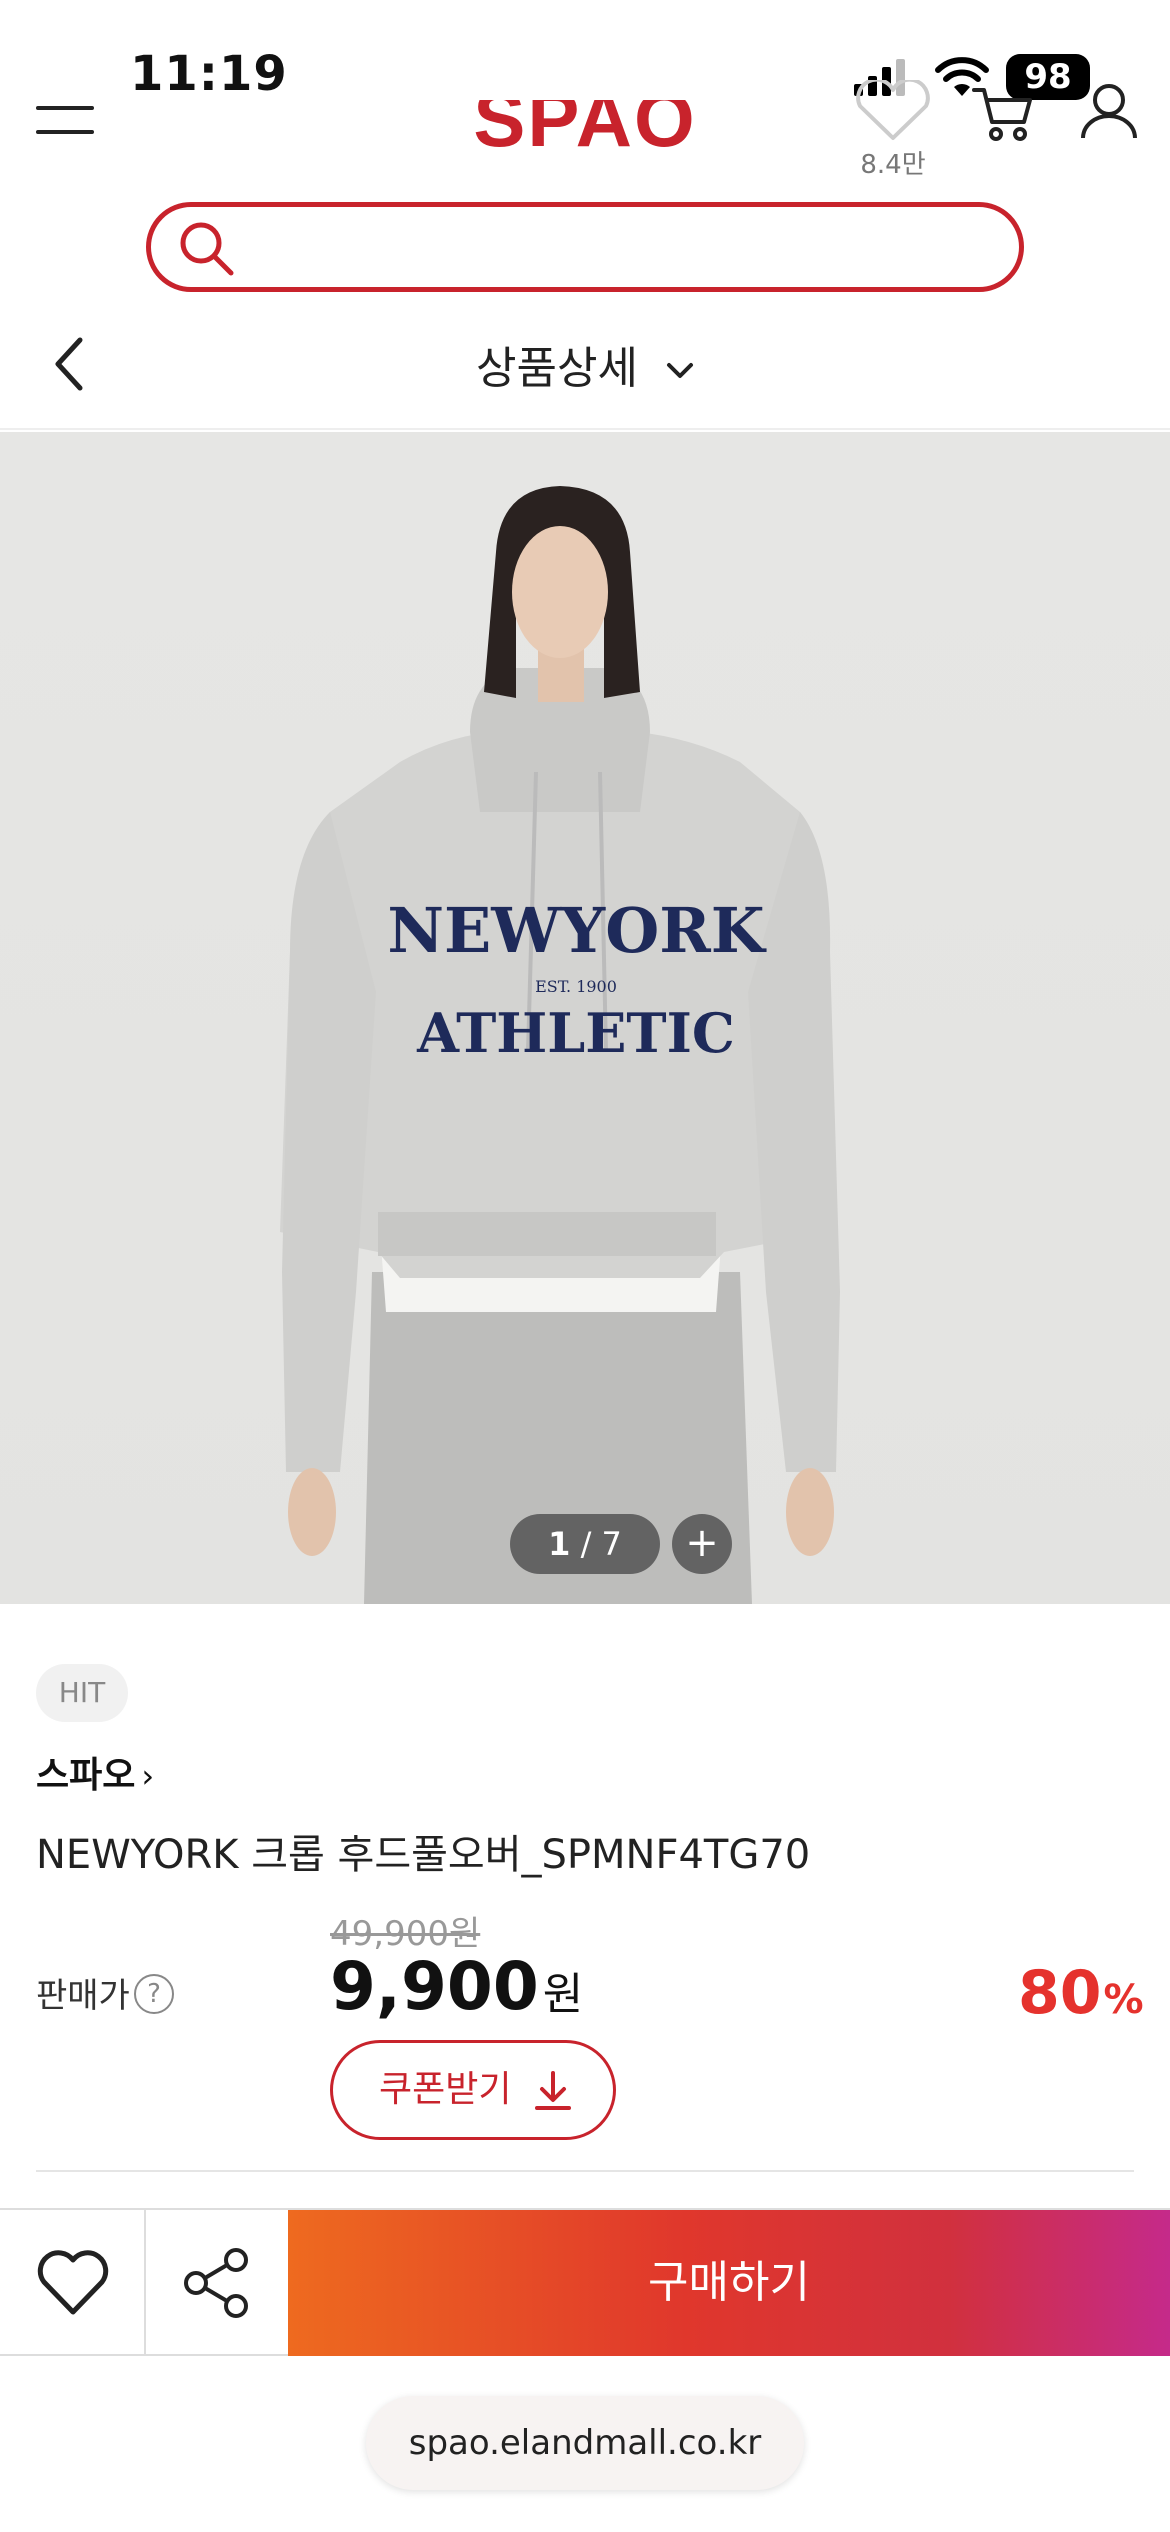 This screenshot has width=1170, height=2532. I want to click on bottom-action-bar: 구매하기, so click(585, 2282).